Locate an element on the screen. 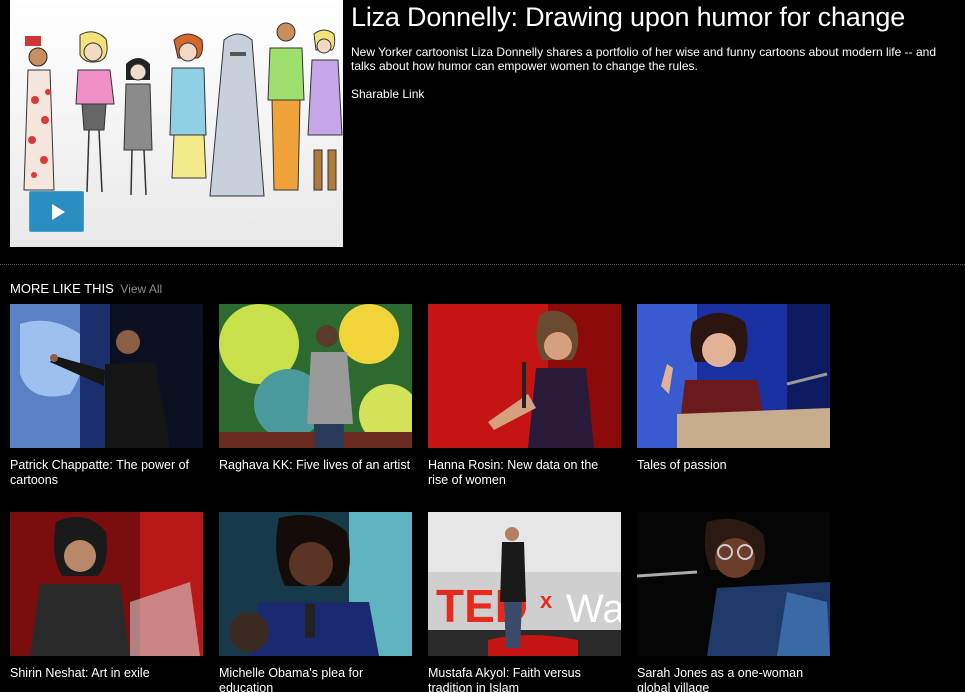 The width and height of the screenshot is (965, 692). sharable-link: Sharable Link is located at coordinates (387, 94).